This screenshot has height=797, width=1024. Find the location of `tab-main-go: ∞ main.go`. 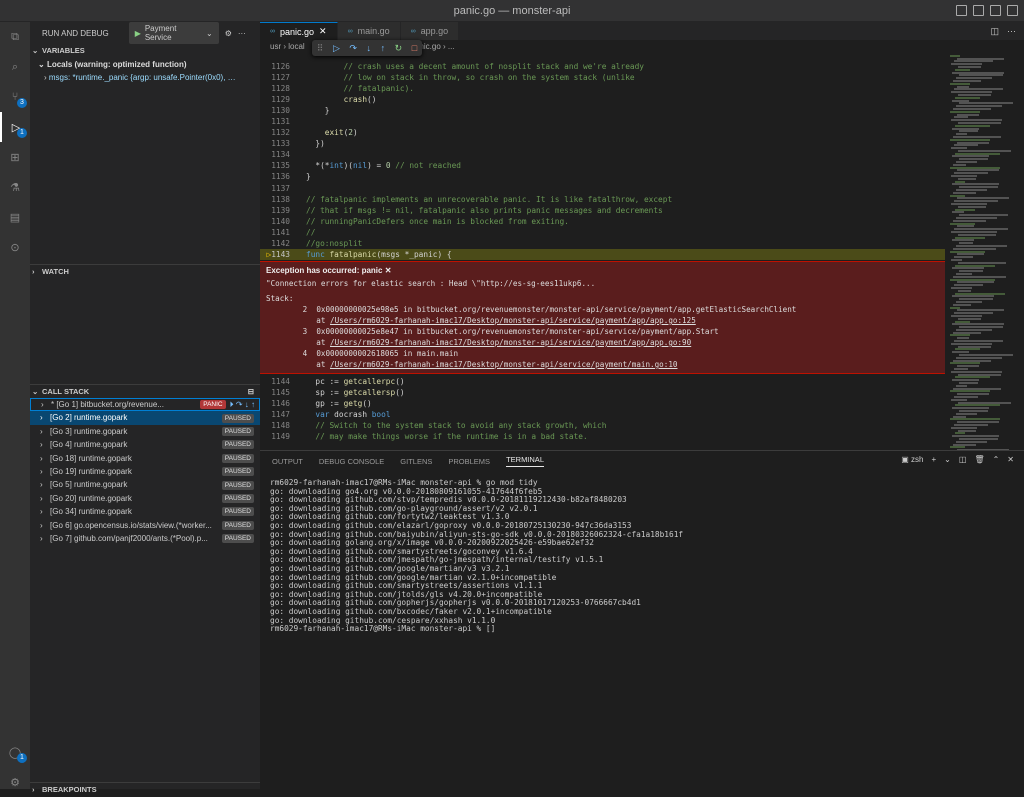

tab-main-go: ∞ main.go is located at coordinates (369, 31).